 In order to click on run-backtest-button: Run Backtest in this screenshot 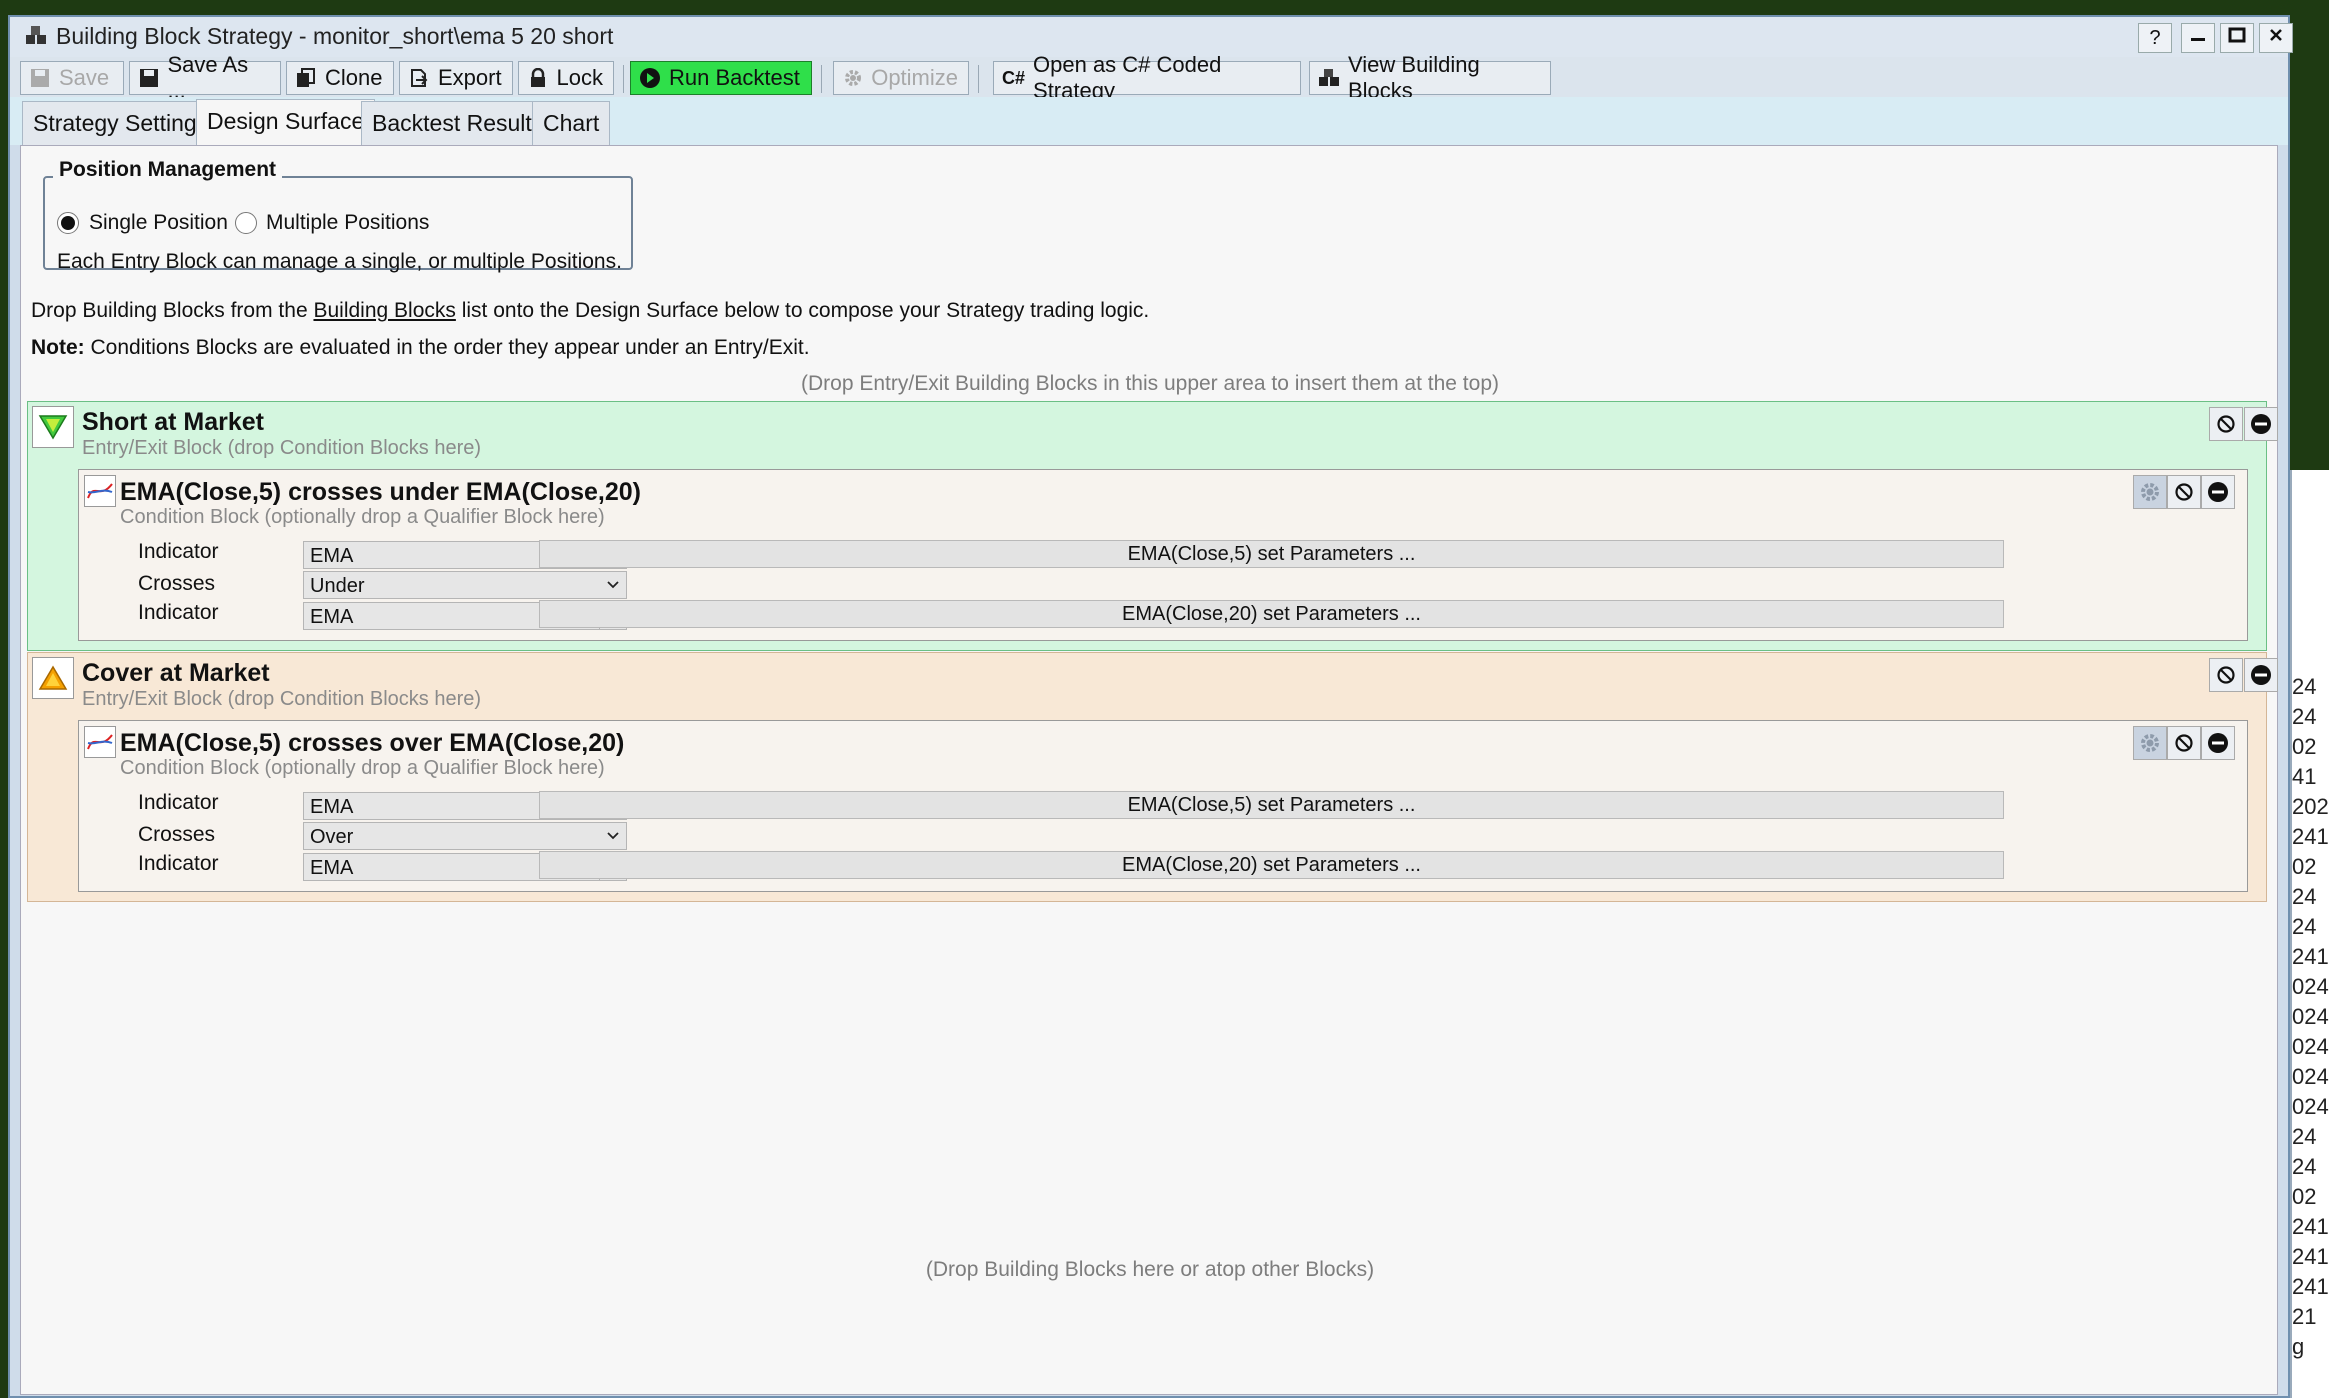, I will do `click(721, 78)`.